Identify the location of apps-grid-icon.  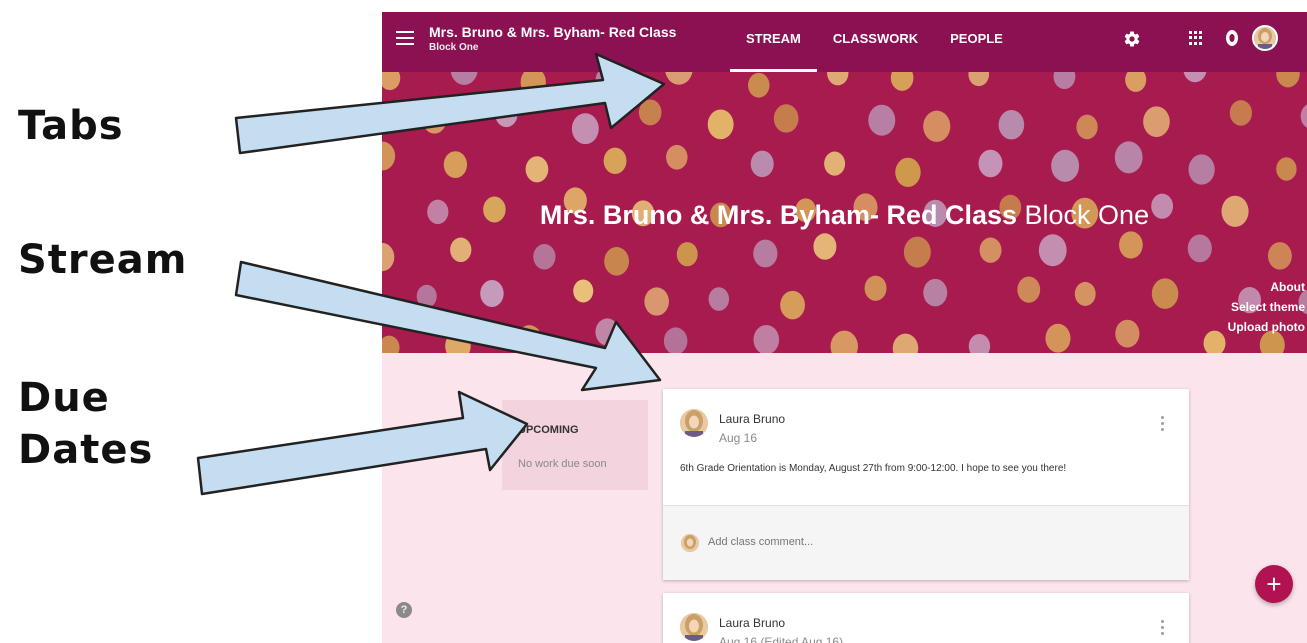
(1196, 38).